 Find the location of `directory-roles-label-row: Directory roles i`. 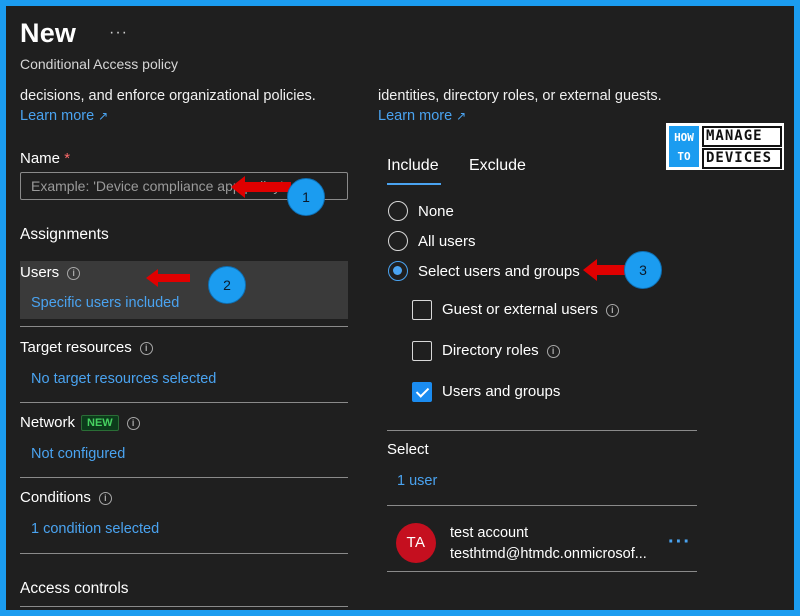

directory-roles-label-row: Directory roles i is located at coordinates (501, 350).